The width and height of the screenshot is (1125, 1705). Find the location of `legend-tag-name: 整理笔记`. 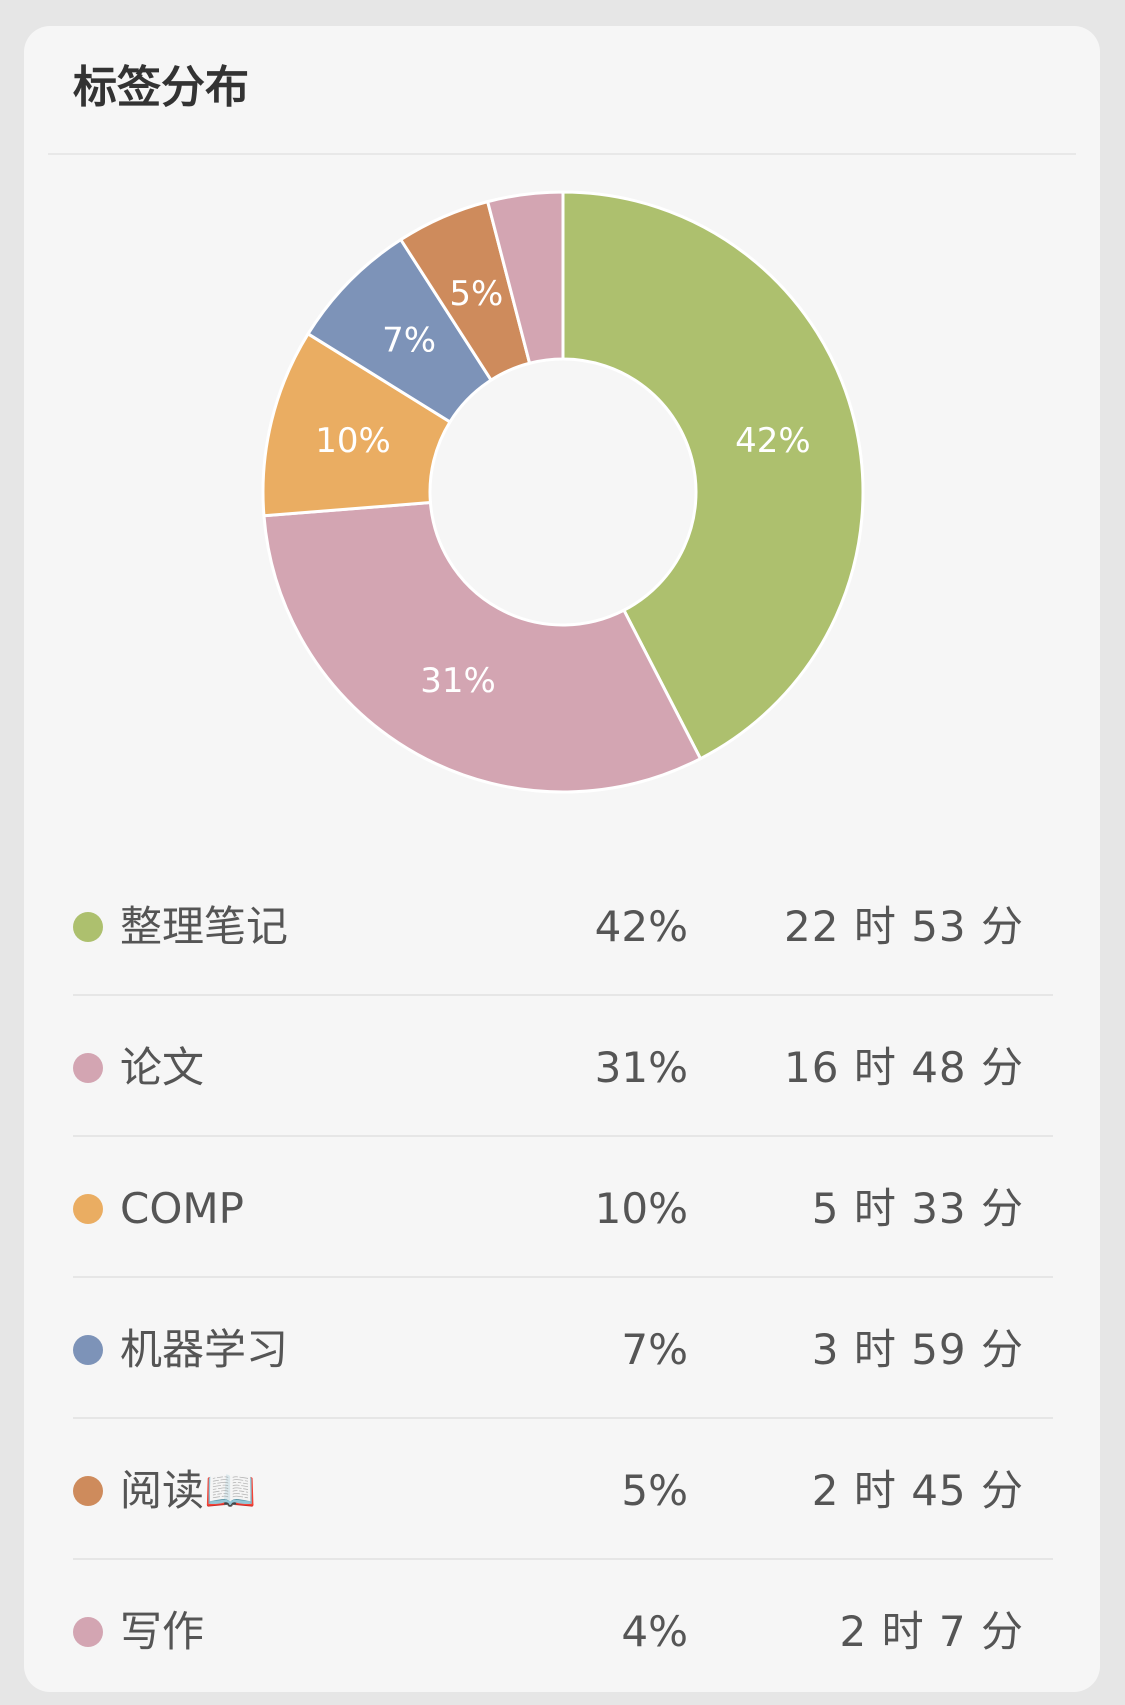

legend-tag-name: 整理笔记 is located at coordinates (204, 926).